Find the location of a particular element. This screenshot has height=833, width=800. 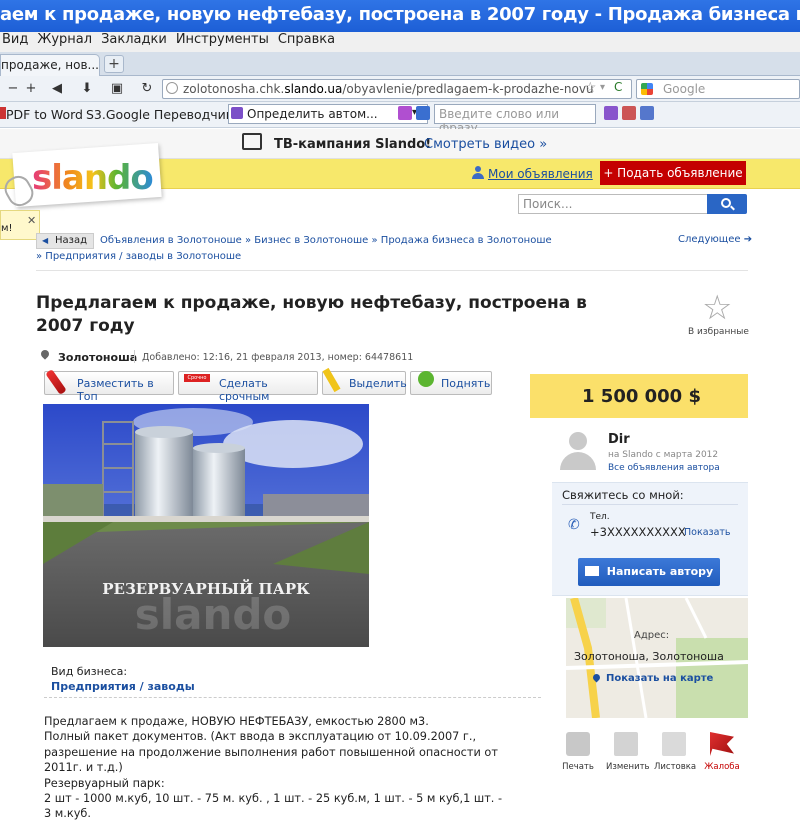

promo-video-link: Смотреть видео » is located at coordinates (485, 144).